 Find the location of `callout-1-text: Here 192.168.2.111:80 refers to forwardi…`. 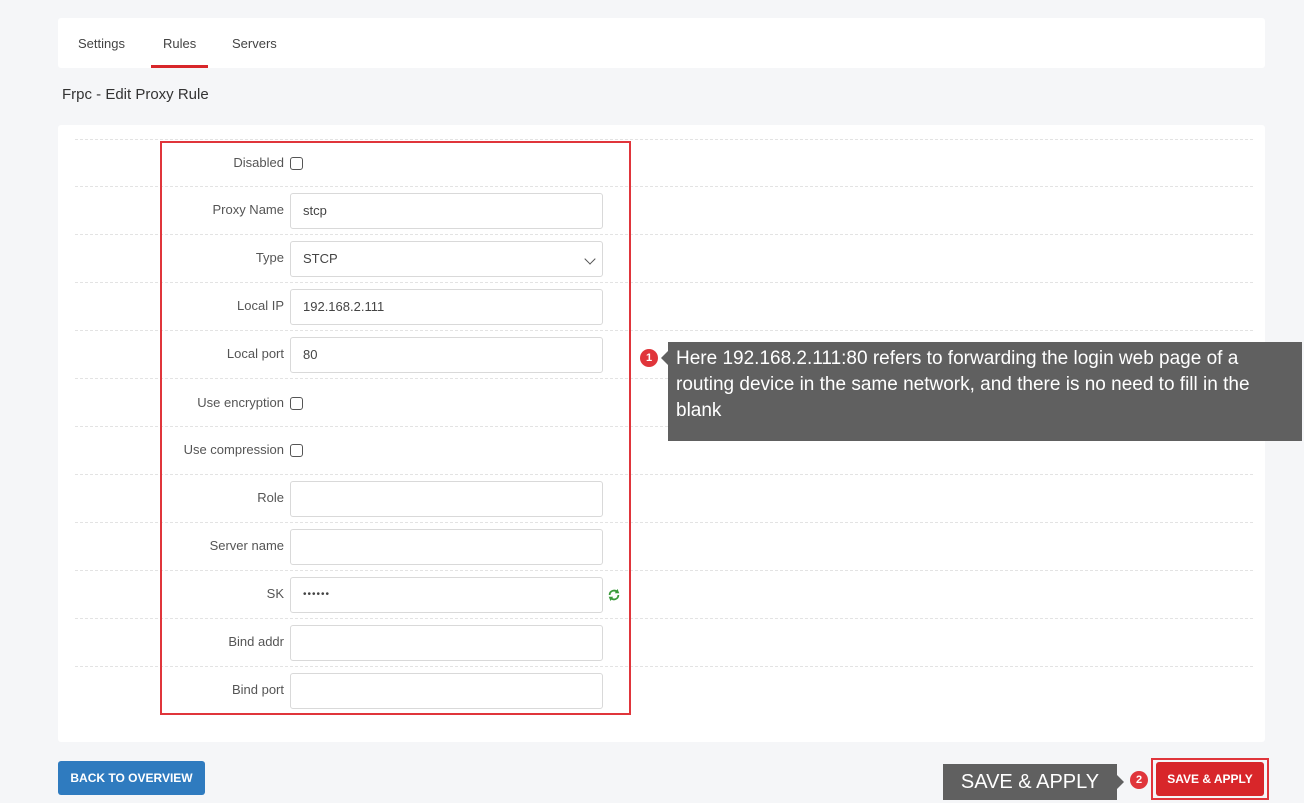

callout-1-text: Here 192.168.2.111:80 refers to forwardi… is located at coordinates (985, 391).